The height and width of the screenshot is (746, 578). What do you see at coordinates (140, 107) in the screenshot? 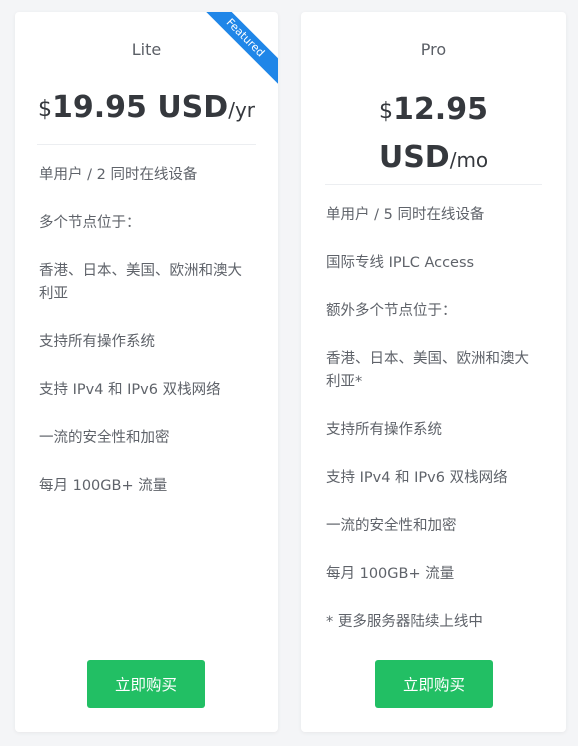
I see `price-amount: 19.95 USD` at bounding box center [140, 107].